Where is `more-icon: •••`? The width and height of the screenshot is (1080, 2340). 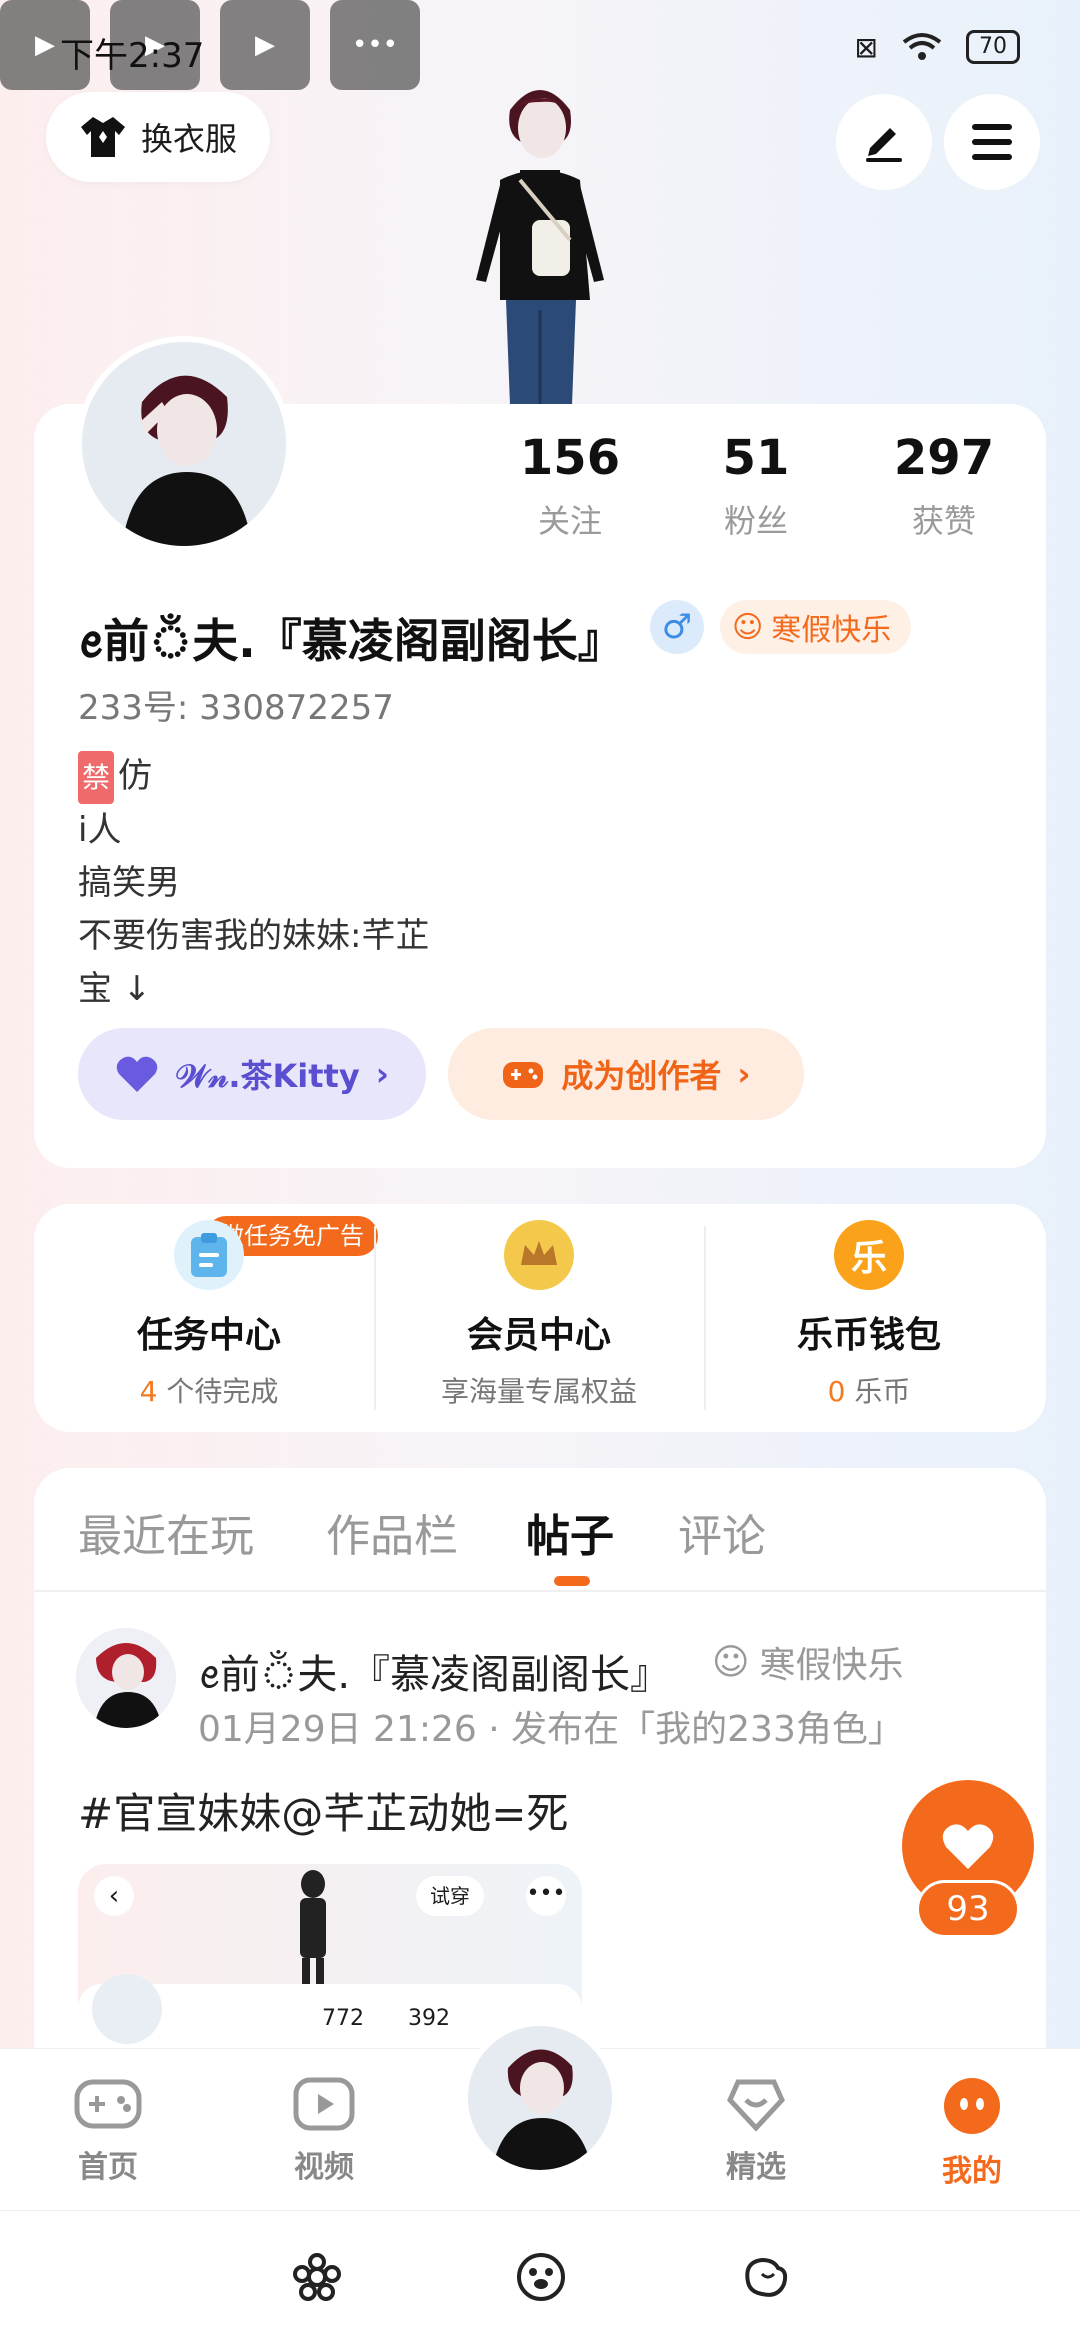
more-icon: ••• is located at coordinates (546, 1896).